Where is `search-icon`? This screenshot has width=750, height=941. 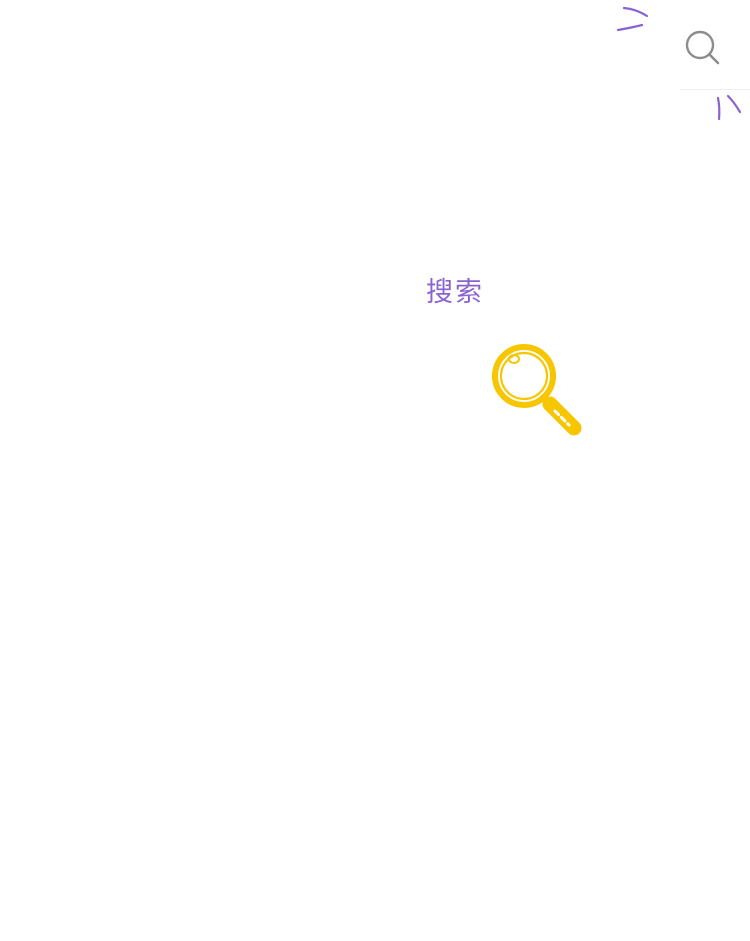 search-icon is located at coordinates (702, 47).